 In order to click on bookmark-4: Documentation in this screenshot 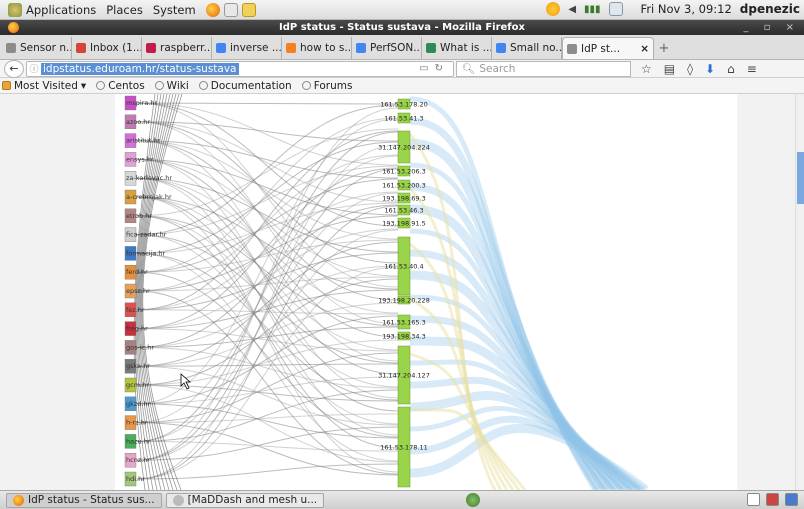, I will do `click(245, 86)`.